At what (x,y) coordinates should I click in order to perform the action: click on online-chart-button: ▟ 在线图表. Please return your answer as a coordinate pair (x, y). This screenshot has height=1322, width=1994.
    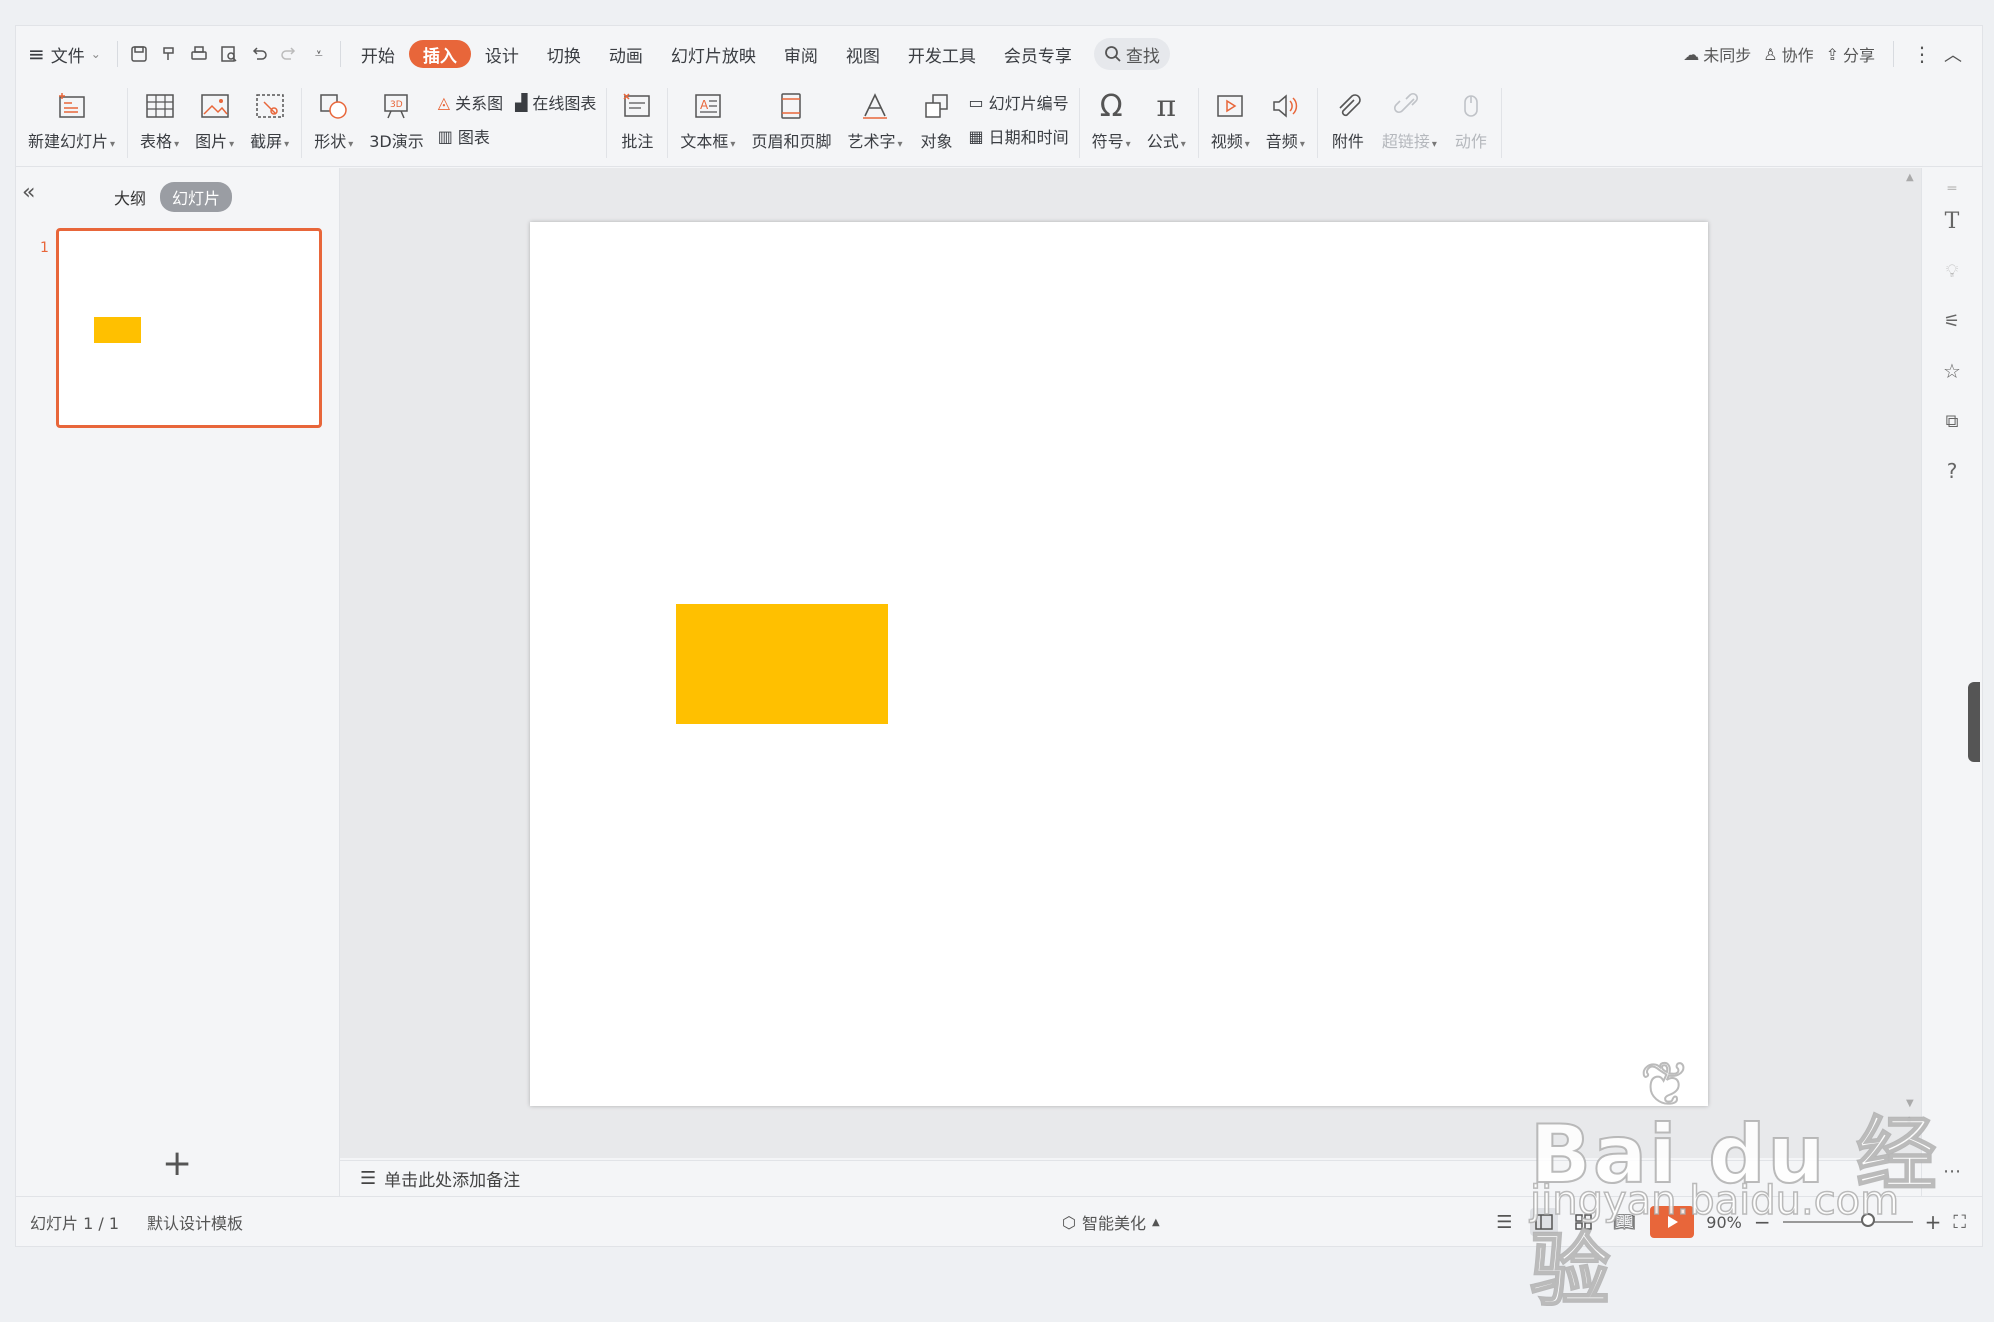
    Looking at the image, I should click on (555, 102).